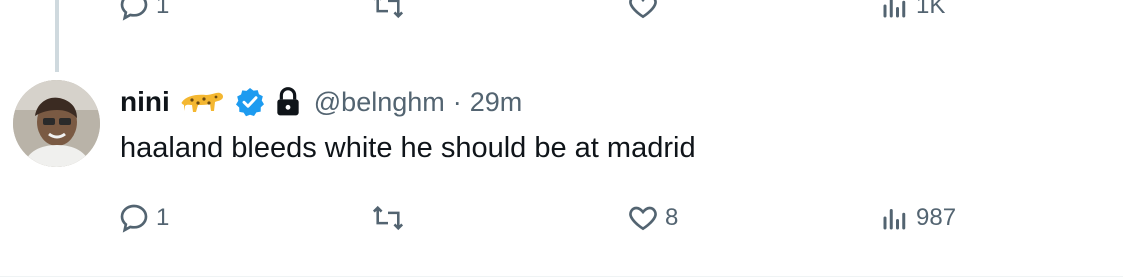 The width and height of the screenshot is (1123, 277). What do you see at coordinates (936, 217) in the screenshot?
I see `views-count: 987` at bounding box center [936, 217].